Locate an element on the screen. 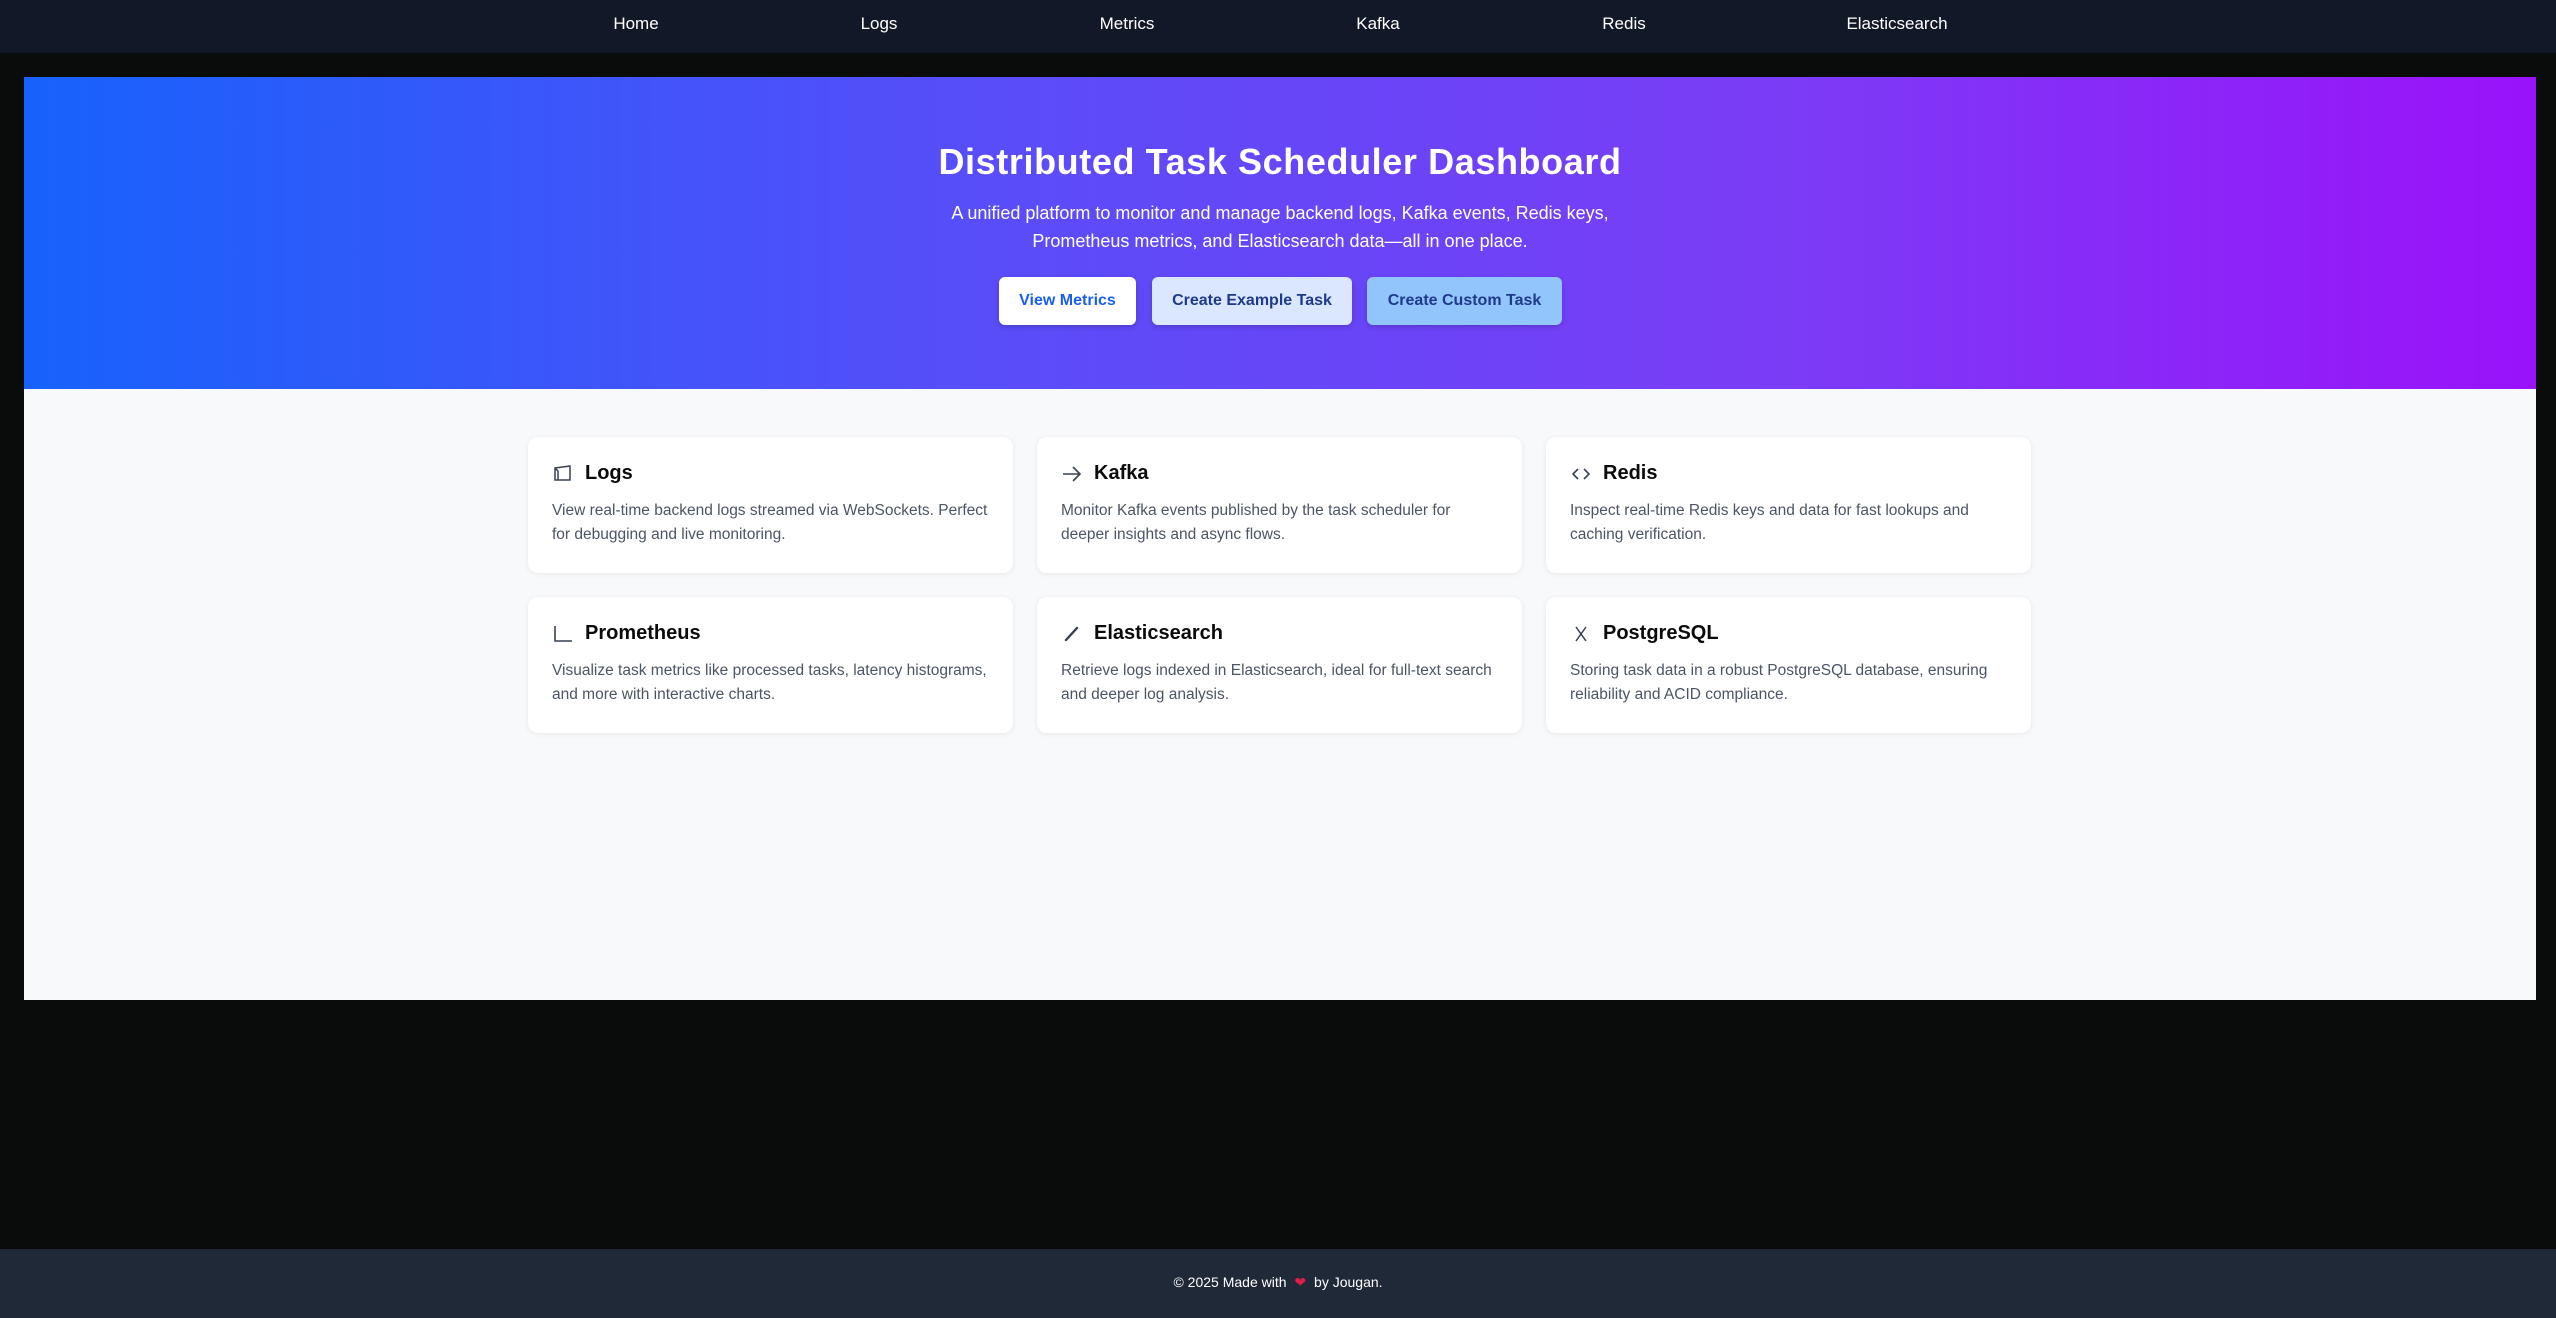  code-icon is located at coordinates (1581, 474).